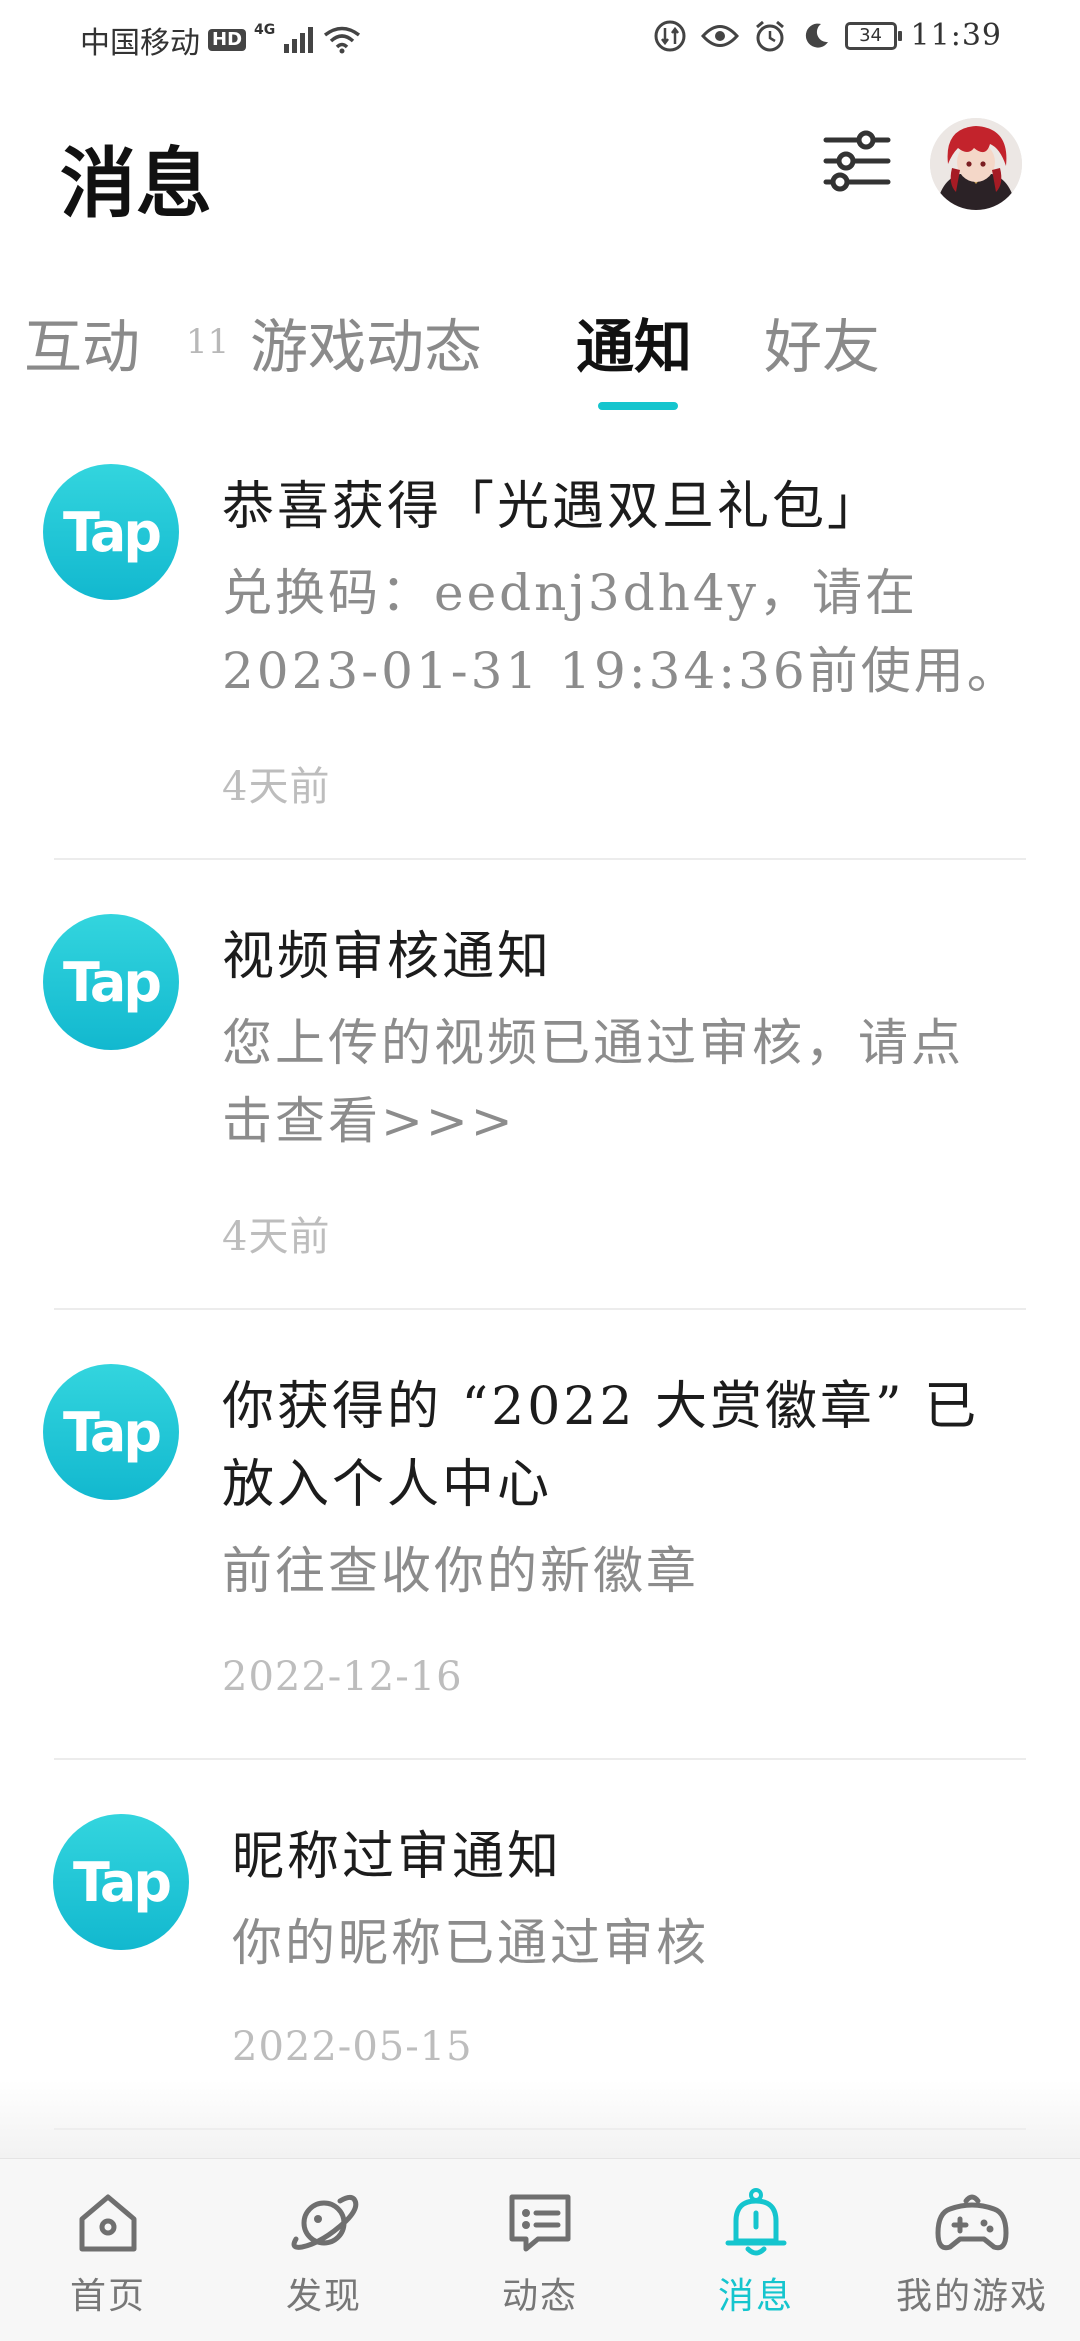 Image resolution: width=1080 pixels, height=2341 pixels. I want to click on nav-label: 动态, so click(539, 2296).